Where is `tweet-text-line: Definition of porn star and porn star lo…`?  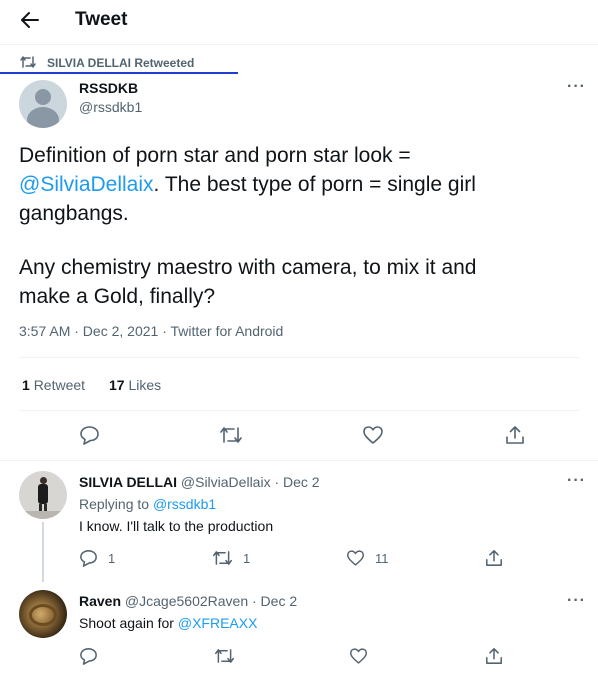
tweet-text-line: Definition of porn star and porn star lo… is located at coordinates (215, 155).